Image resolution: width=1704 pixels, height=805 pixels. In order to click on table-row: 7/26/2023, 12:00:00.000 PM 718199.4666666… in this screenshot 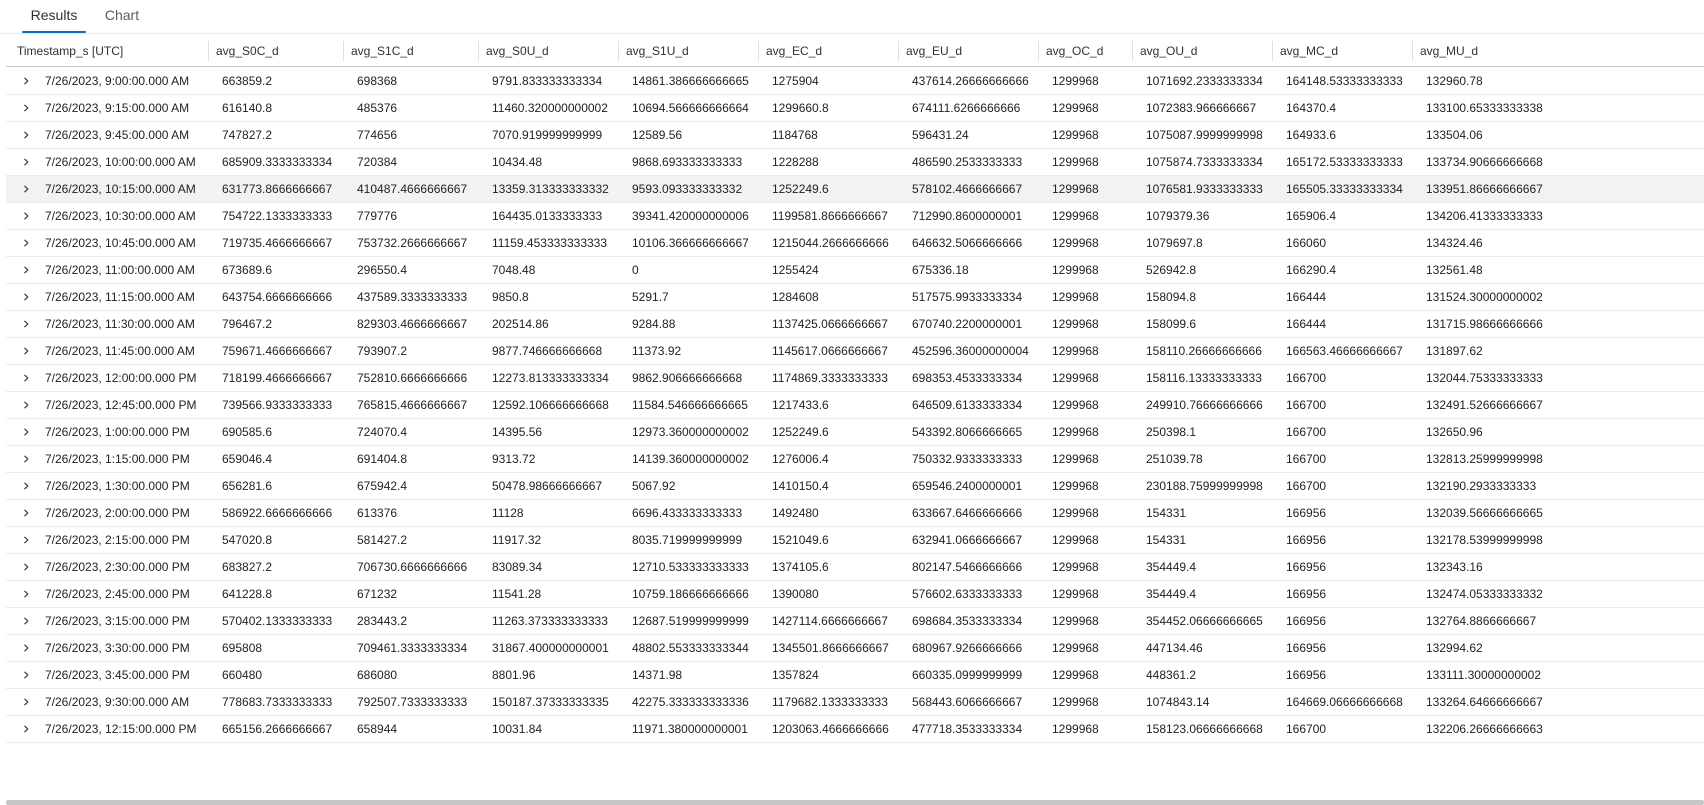, I will do `click(855, 378)`.